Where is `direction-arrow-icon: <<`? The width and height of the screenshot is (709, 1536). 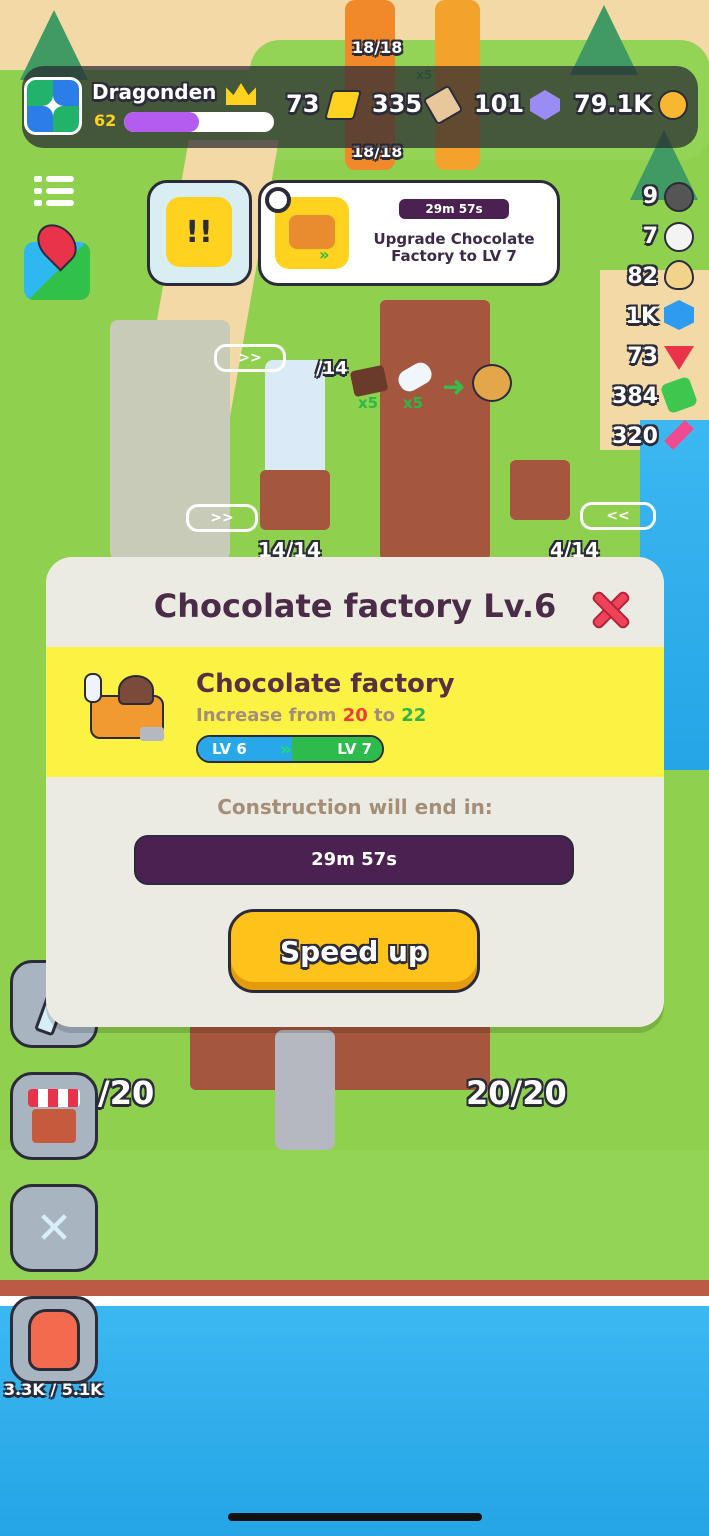 direction-arrow-icon: << is located at coordinates (618, 516).